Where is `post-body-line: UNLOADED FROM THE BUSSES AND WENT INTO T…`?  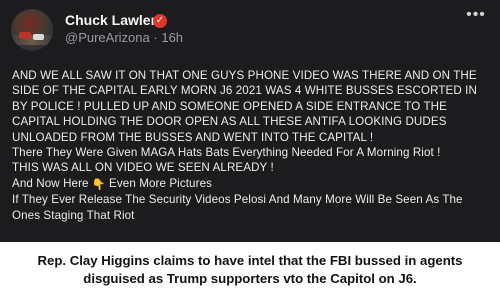 post-body-line: UNLOADED FROM THE BUSSES AND WENT INTO T… is located at coordinates (193, 137).